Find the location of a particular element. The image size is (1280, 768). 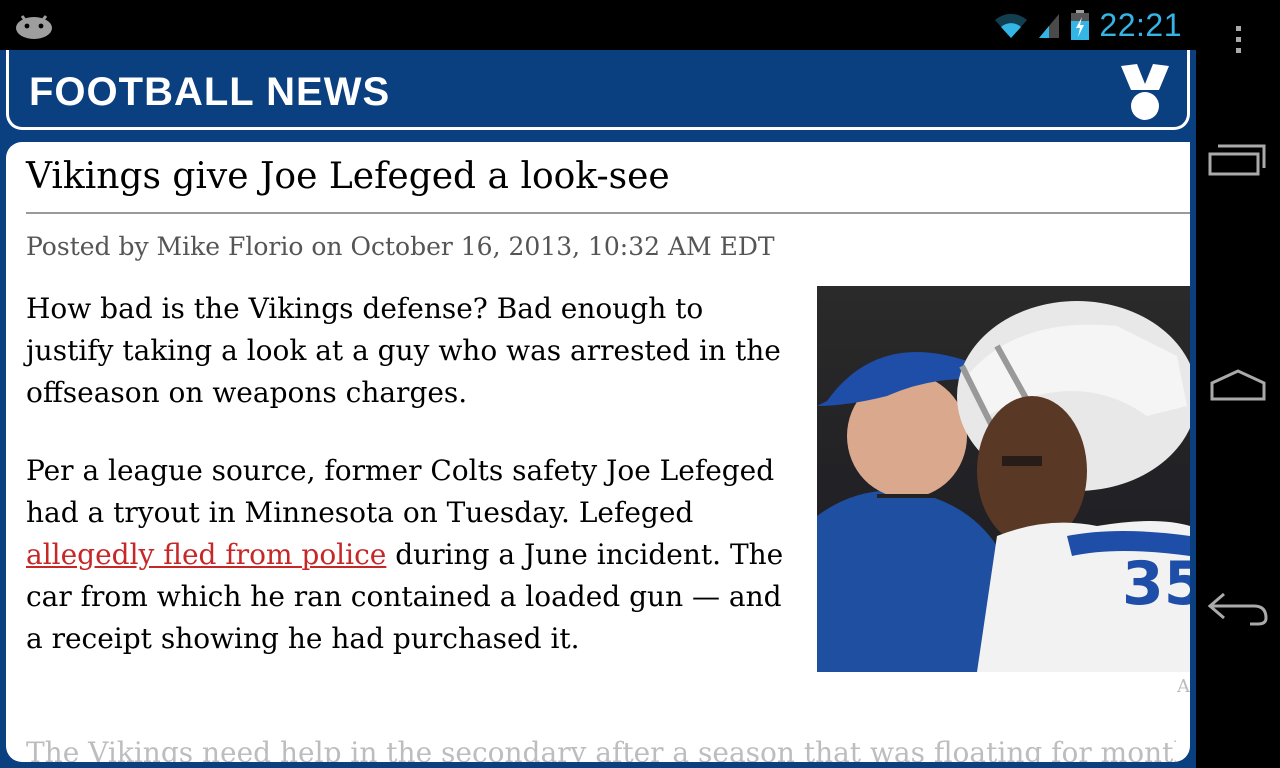

android-icon is located at coordinates (34, 27).